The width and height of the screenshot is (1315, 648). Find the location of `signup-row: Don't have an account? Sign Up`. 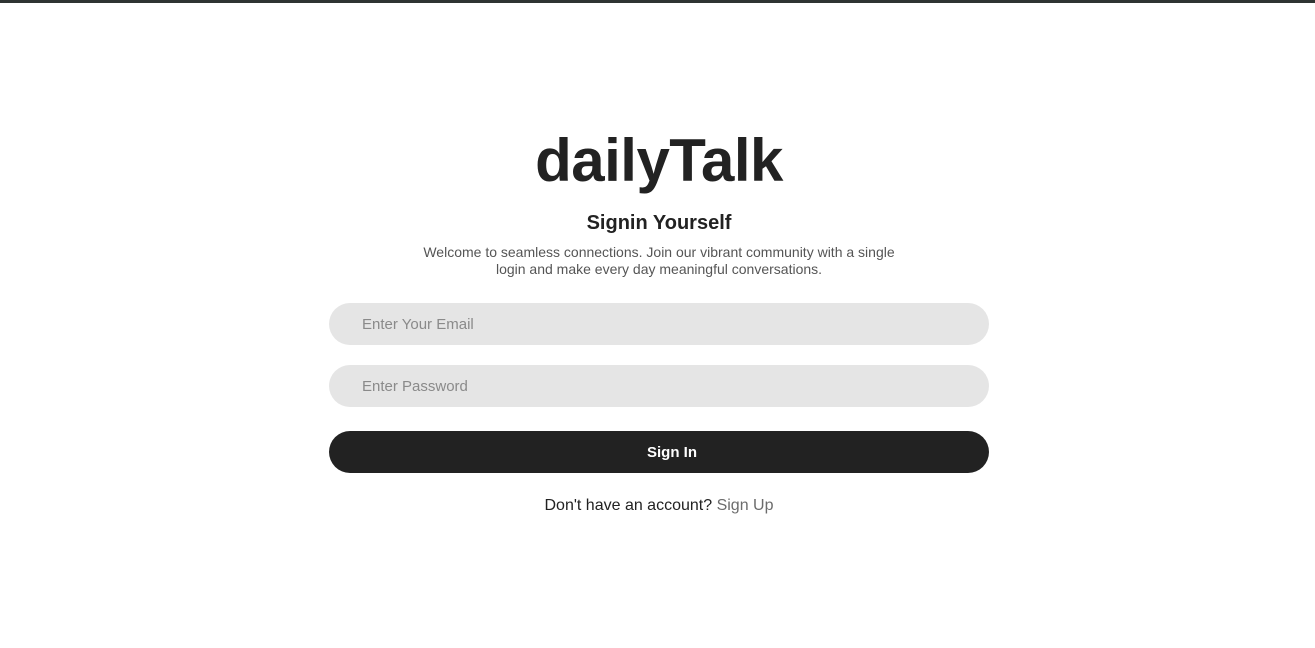

signup-row: Don't have an account? Sign Up is located at coordinates (659, 506).